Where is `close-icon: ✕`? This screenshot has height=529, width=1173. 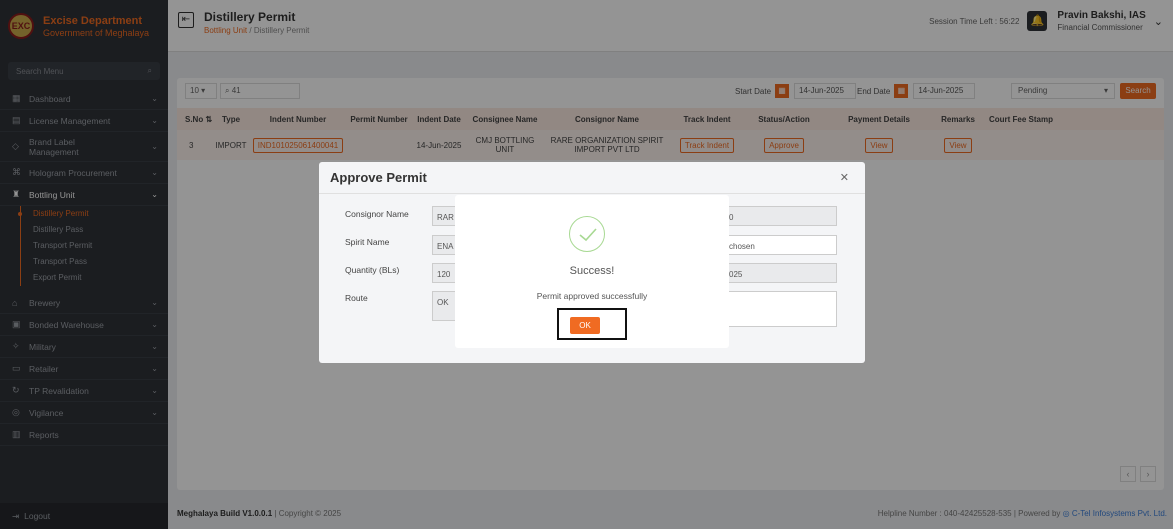
close-icon: ✕ is located at coordinates (844, 177).